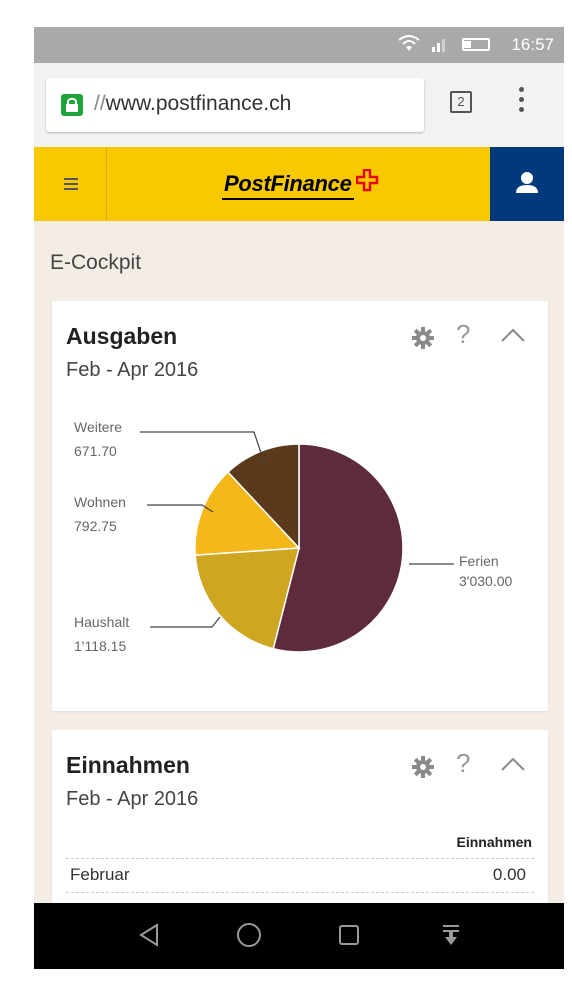 Image resolution: width=572 pixels, height=981 pixels. What do you see at coordinates (438, 45) in the screenshot?
I see `signal-icon` at bounding box center [438, 45].